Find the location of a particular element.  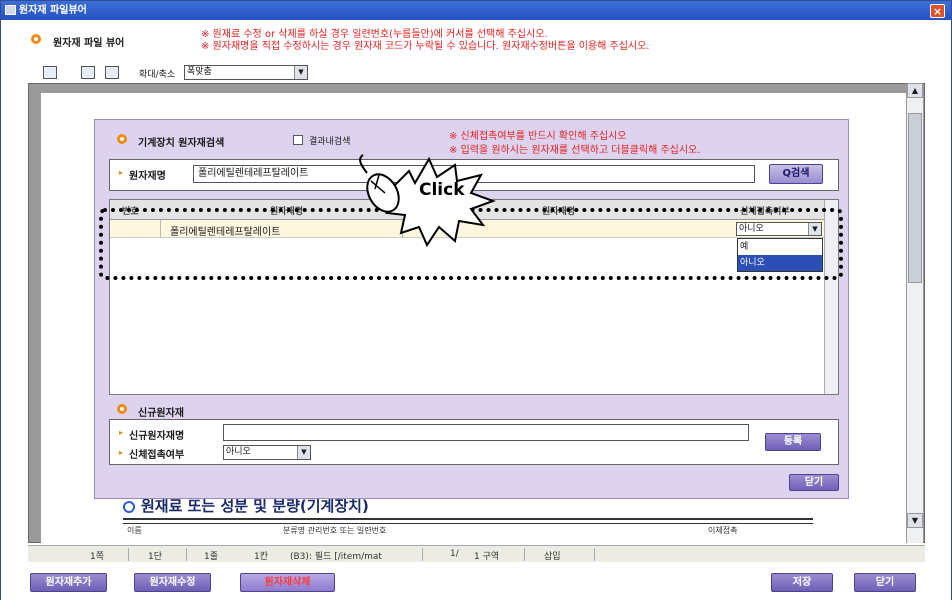

grid-col-name: 원자재명 is located at coordinates (287, 212).